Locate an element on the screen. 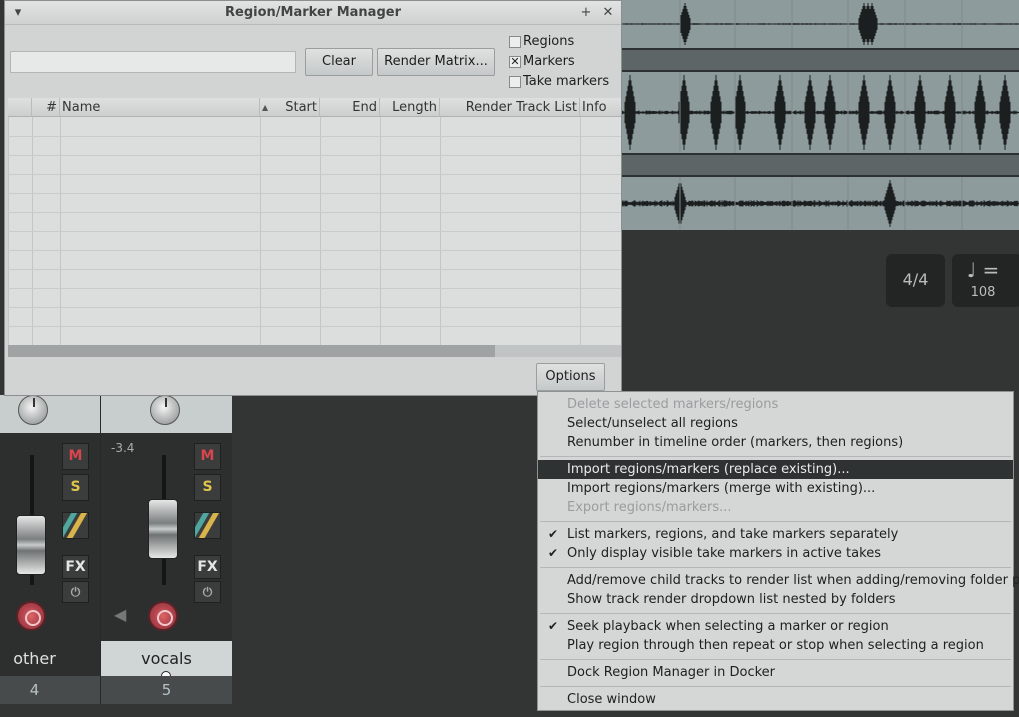  volume-readout: -3.4 is located at coordinates (123, 448).